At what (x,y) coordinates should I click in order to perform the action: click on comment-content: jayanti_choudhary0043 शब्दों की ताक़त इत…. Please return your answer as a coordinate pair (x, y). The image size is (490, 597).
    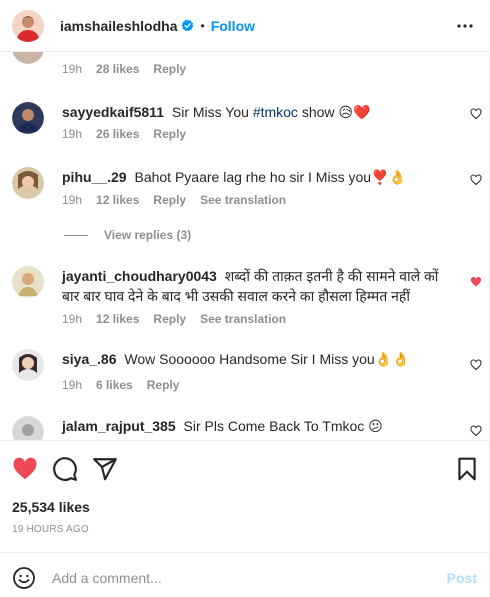
    Looking at the image, I should click on (257, 286).